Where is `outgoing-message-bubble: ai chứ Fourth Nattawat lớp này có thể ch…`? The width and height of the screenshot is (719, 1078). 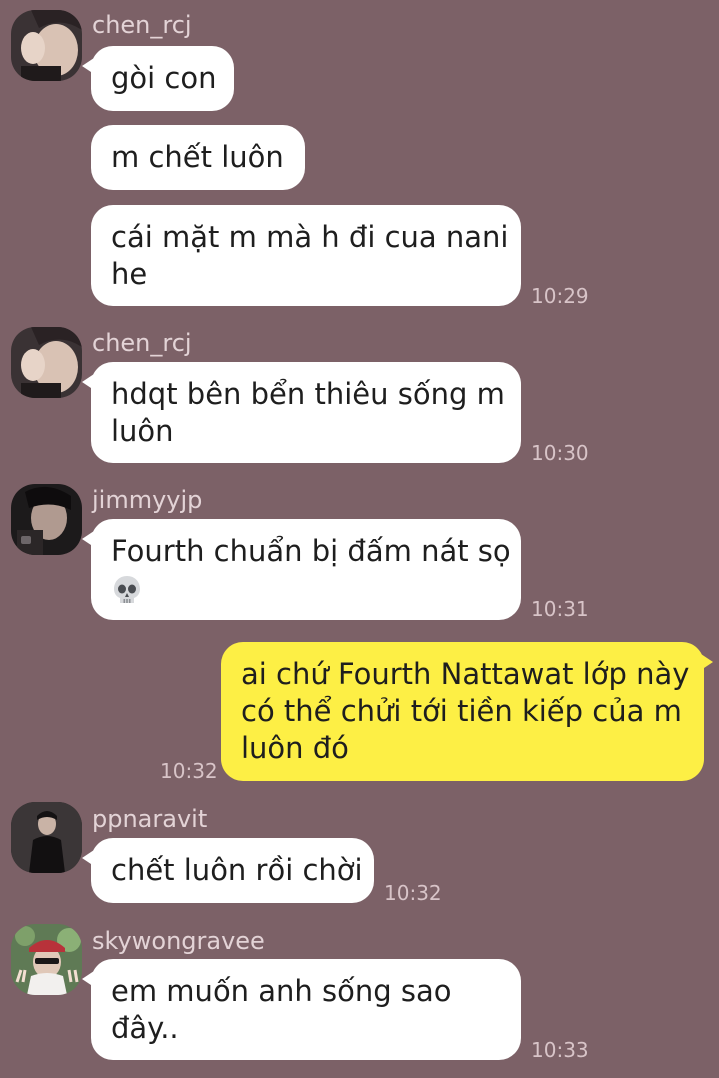 outgoing-message-bubble: ai chứ Fourth Nattawat lớp này có thể ch… is located at coordinates (467, 711).